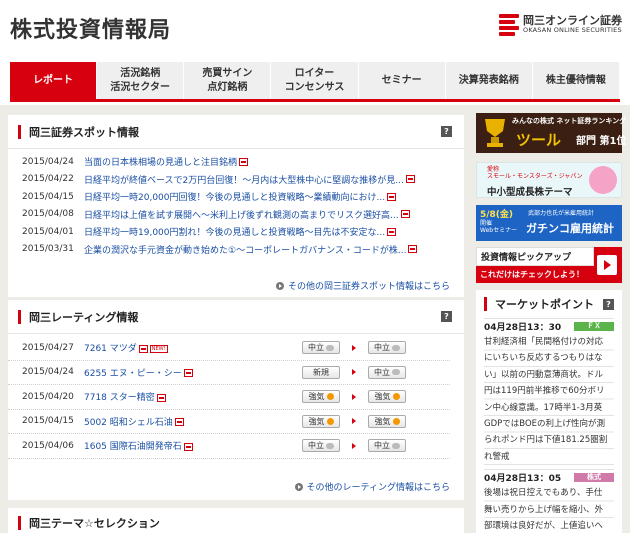 This screenshot has height=533, width=630. What do you see at coordinates (539, 140) in the screenshot?
I see `ranking-banner-main: ツール` at bounding box center [539, 140].